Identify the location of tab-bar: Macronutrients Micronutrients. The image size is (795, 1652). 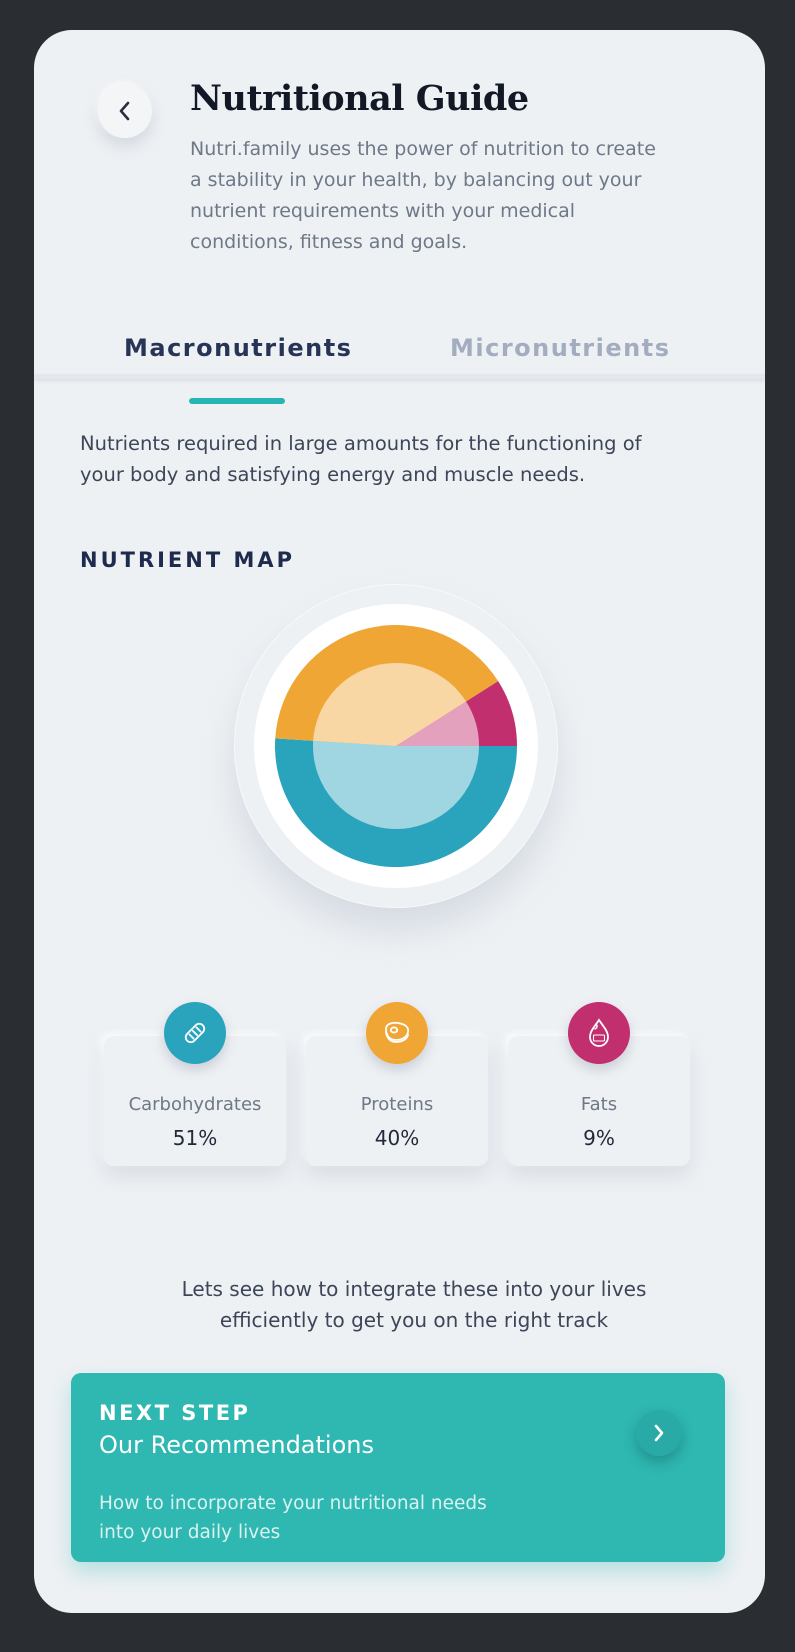
(399, 361).